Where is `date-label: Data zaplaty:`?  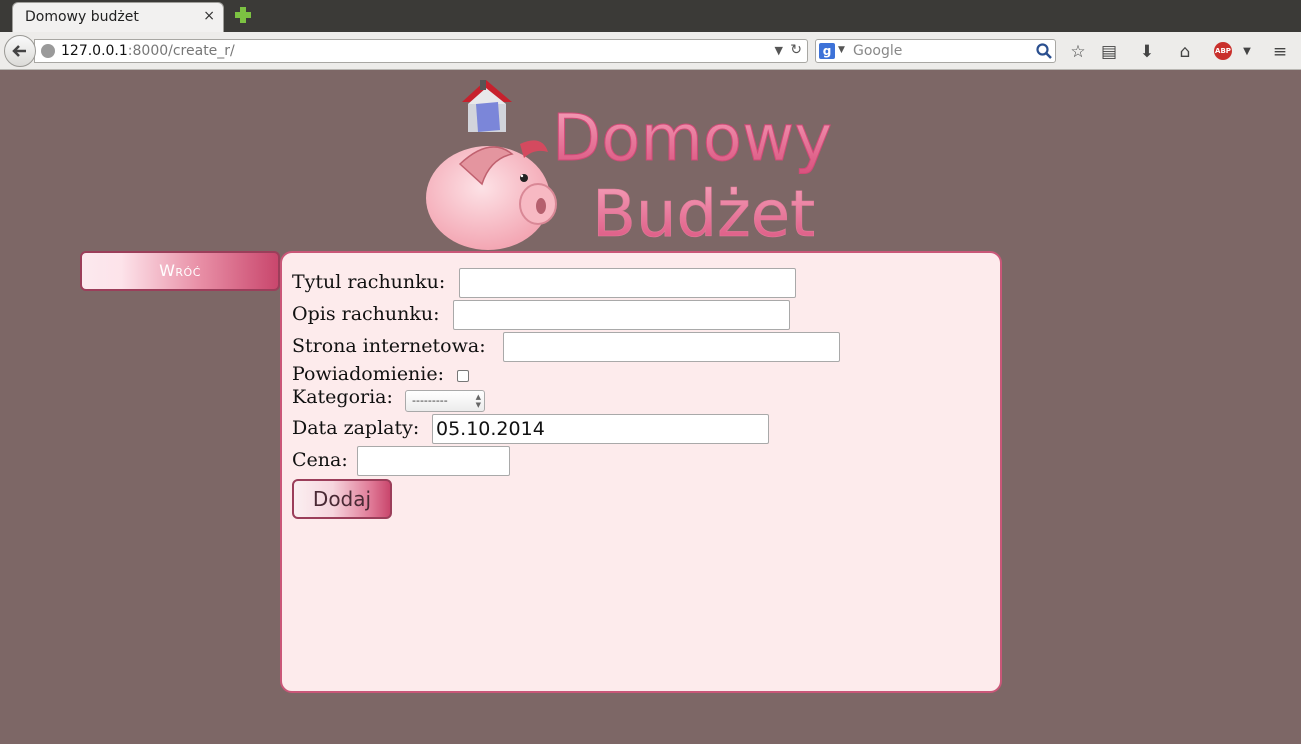
date-label: Data zaplaty: is located at coordinates (356, 428).